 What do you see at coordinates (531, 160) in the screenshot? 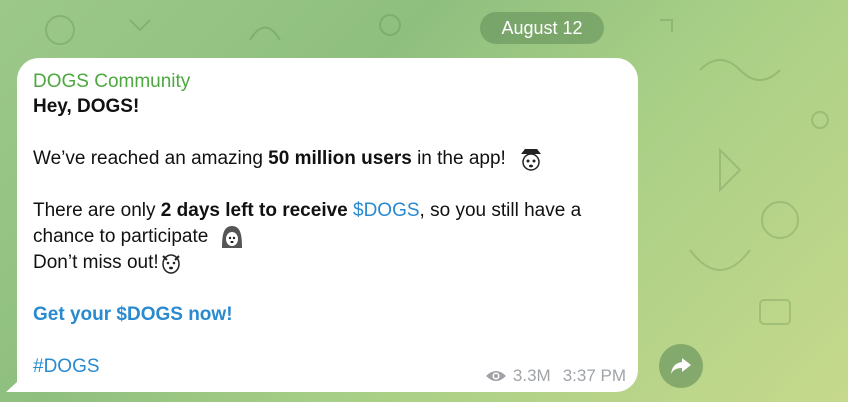
I see `dog-pirate-emoji-icon` at bounding box center [531, 160].